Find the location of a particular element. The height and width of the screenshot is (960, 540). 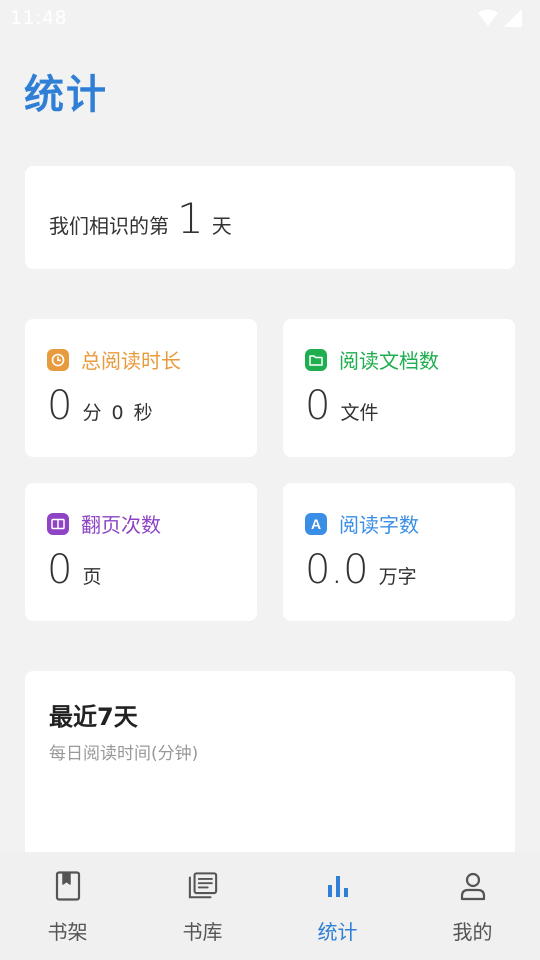

documents-value: 0 文件 is located at coordinates (341, 406).